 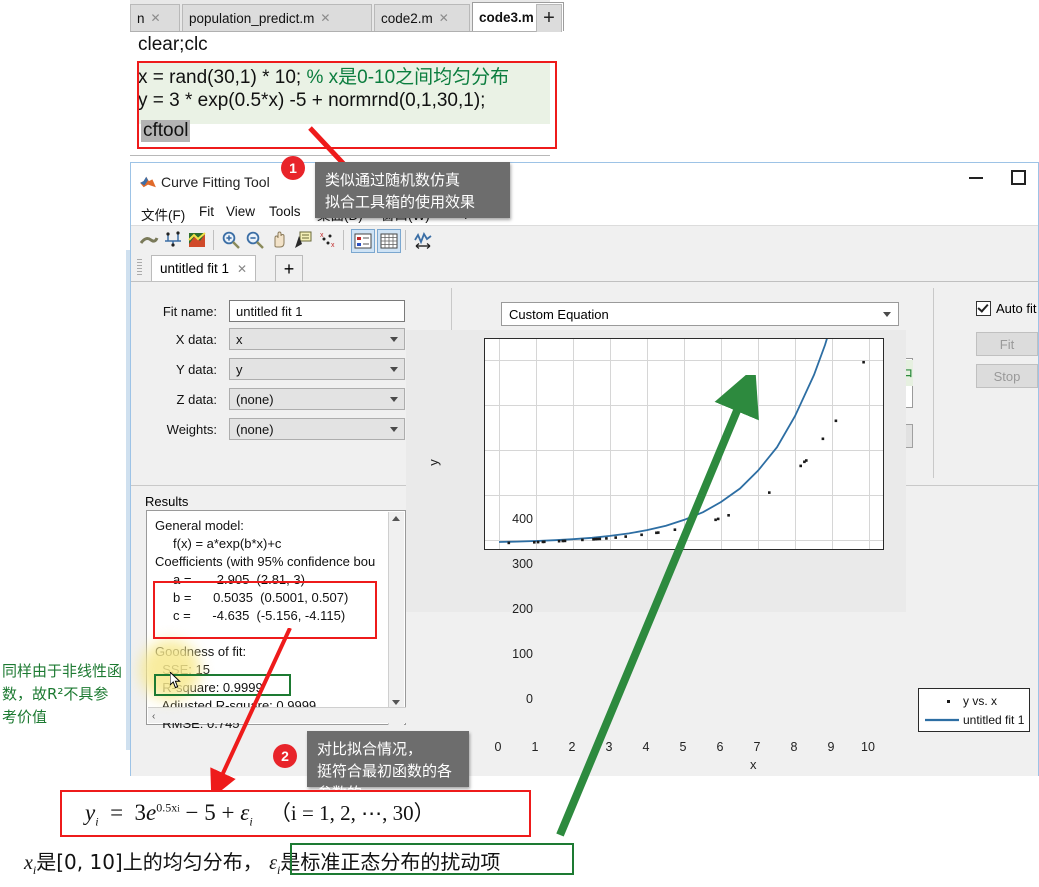 What do you see at coordinates (388, 766) in the screenshot?
I see `callout-2: 对比拟合情况， 挺符合最初函数的各参数的` at bounding box center [388, 766].